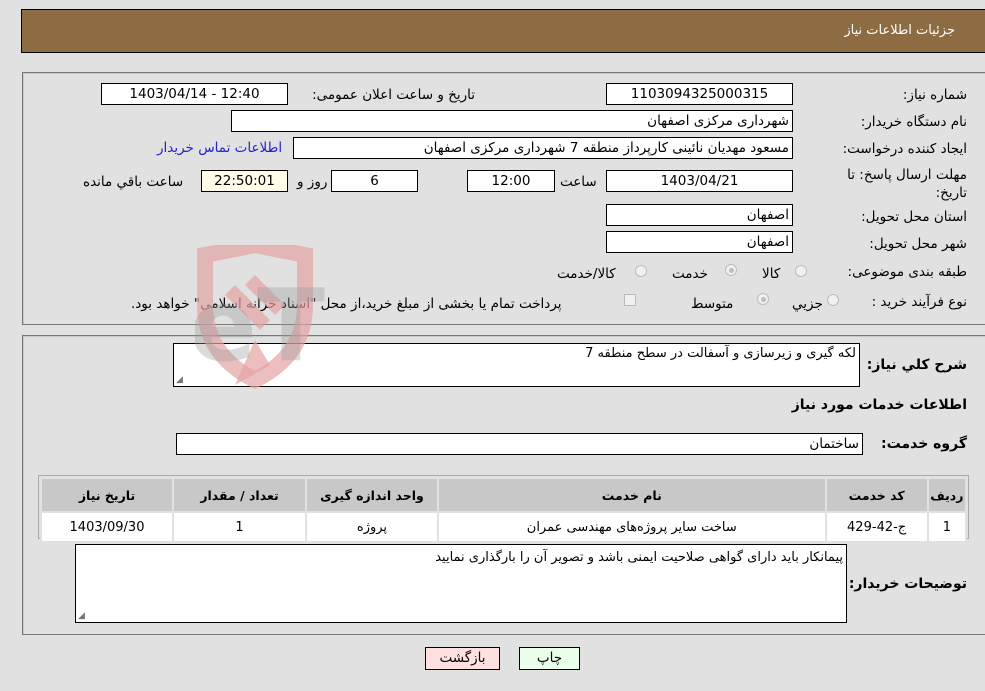  Describe the element at coordinates (194, 94) in the screenshot. I see `announce-datetime-field: 1403/04/14 - 12:40` at that location.